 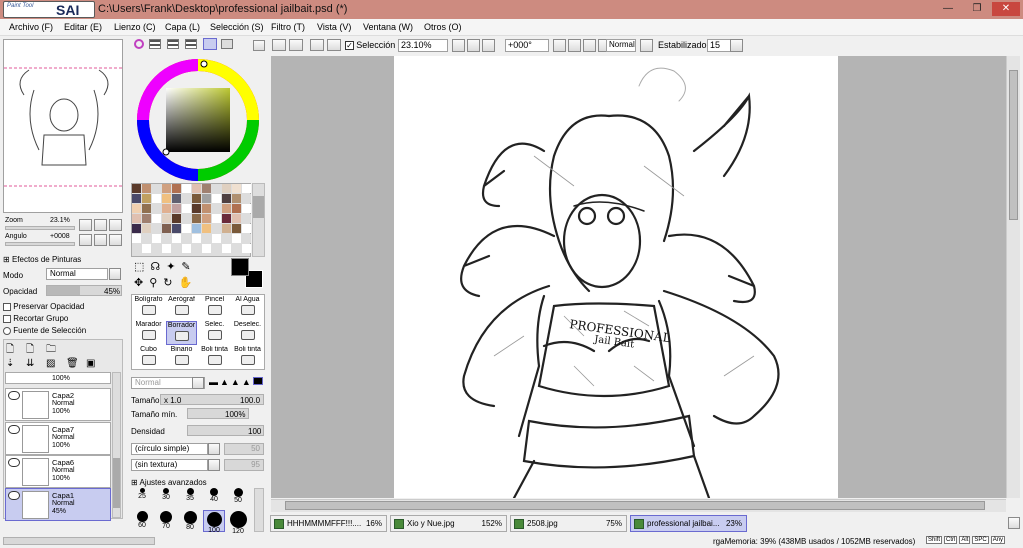 I want to click on selection-source-checkbox: Fuente de Selección, so click(x=44, y=330).